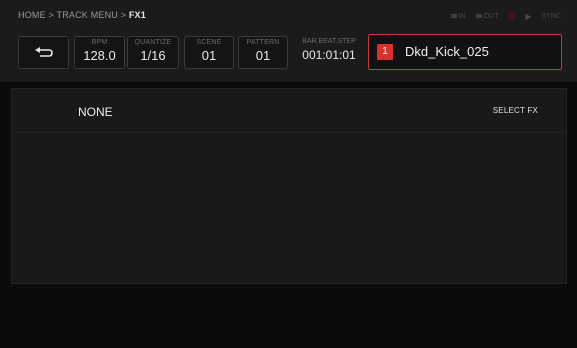 The height and width of the screenshot is (348, 577). What do you see at coordinates (505, 16) in the screenshot?
I see `status-indicators: IN OUT ▶ SYNC` at bounding box center [505, 16].